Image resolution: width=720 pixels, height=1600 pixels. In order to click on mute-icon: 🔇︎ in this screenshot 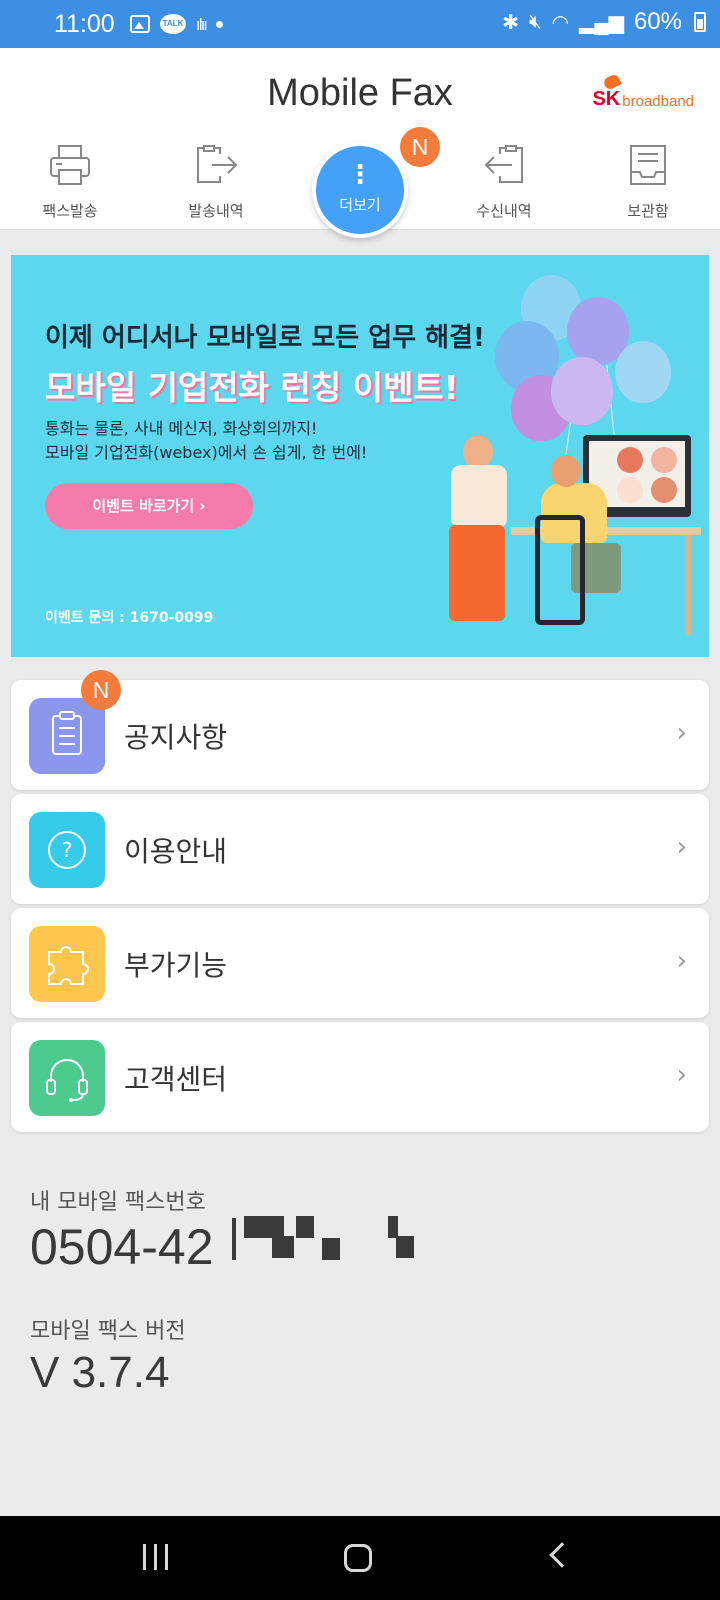, I will do `click(535, 21)`.